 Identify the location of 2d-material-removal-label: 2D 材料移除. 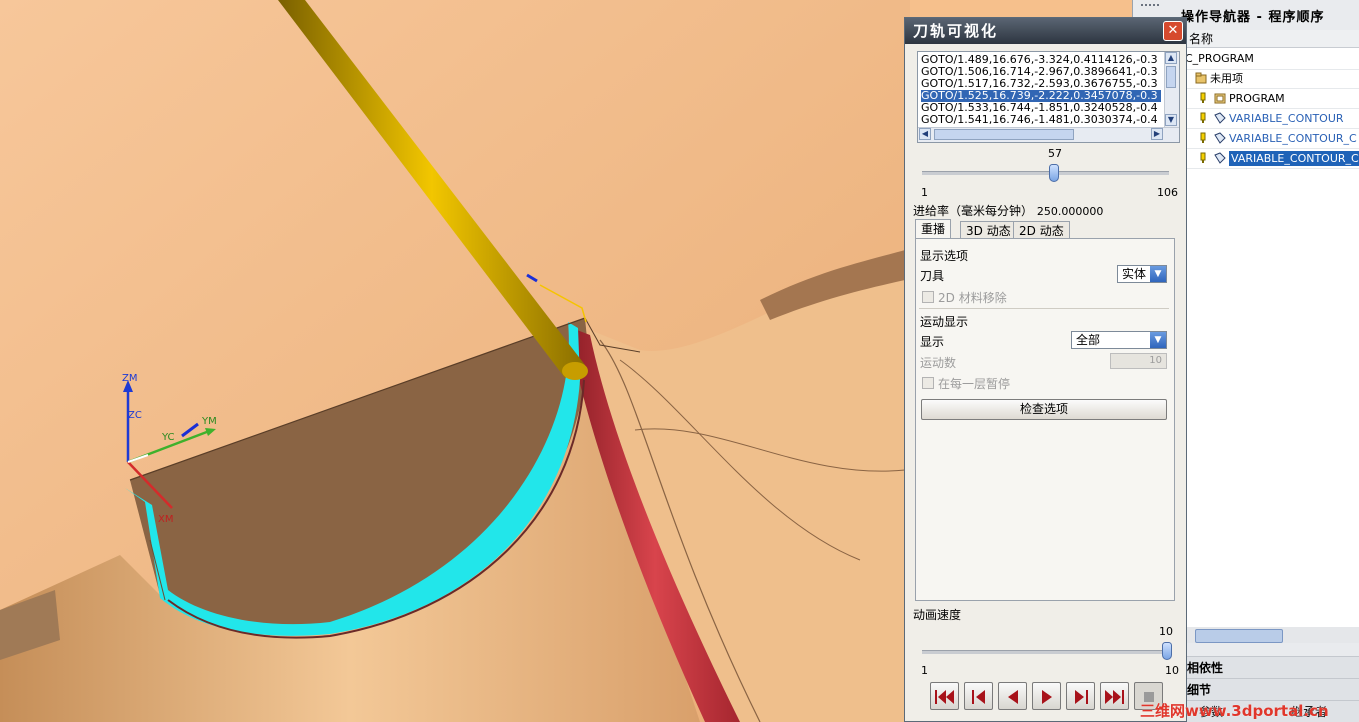
(972, 298).